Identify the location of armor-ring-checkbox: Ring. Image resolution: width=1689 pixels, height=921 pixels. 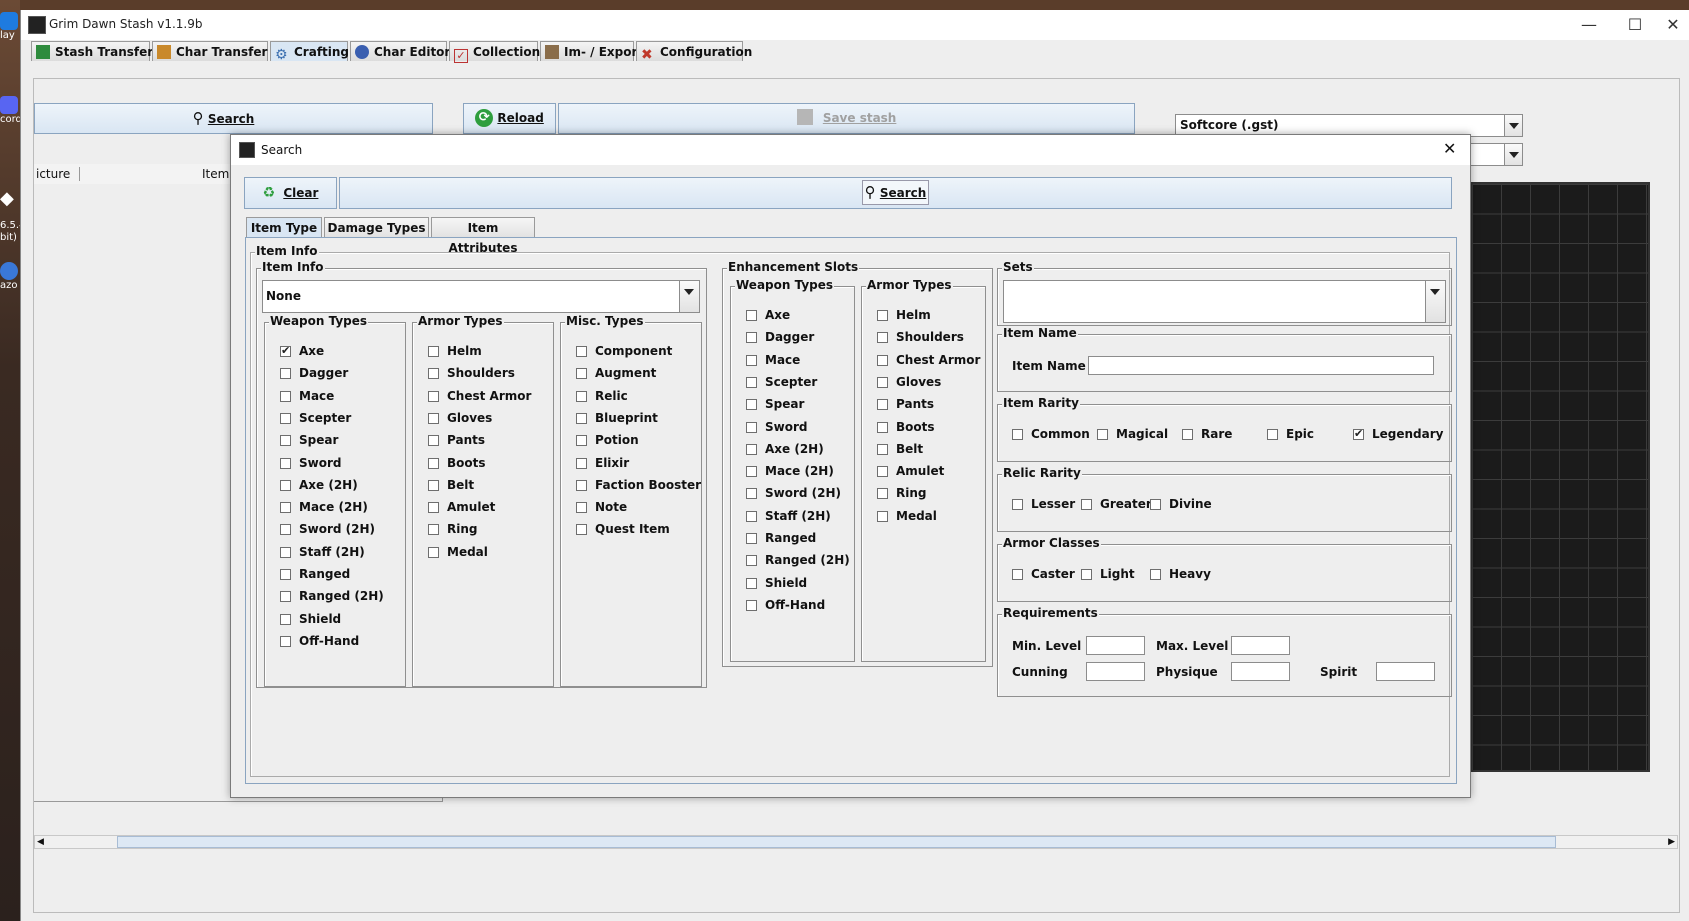
(453, 529).